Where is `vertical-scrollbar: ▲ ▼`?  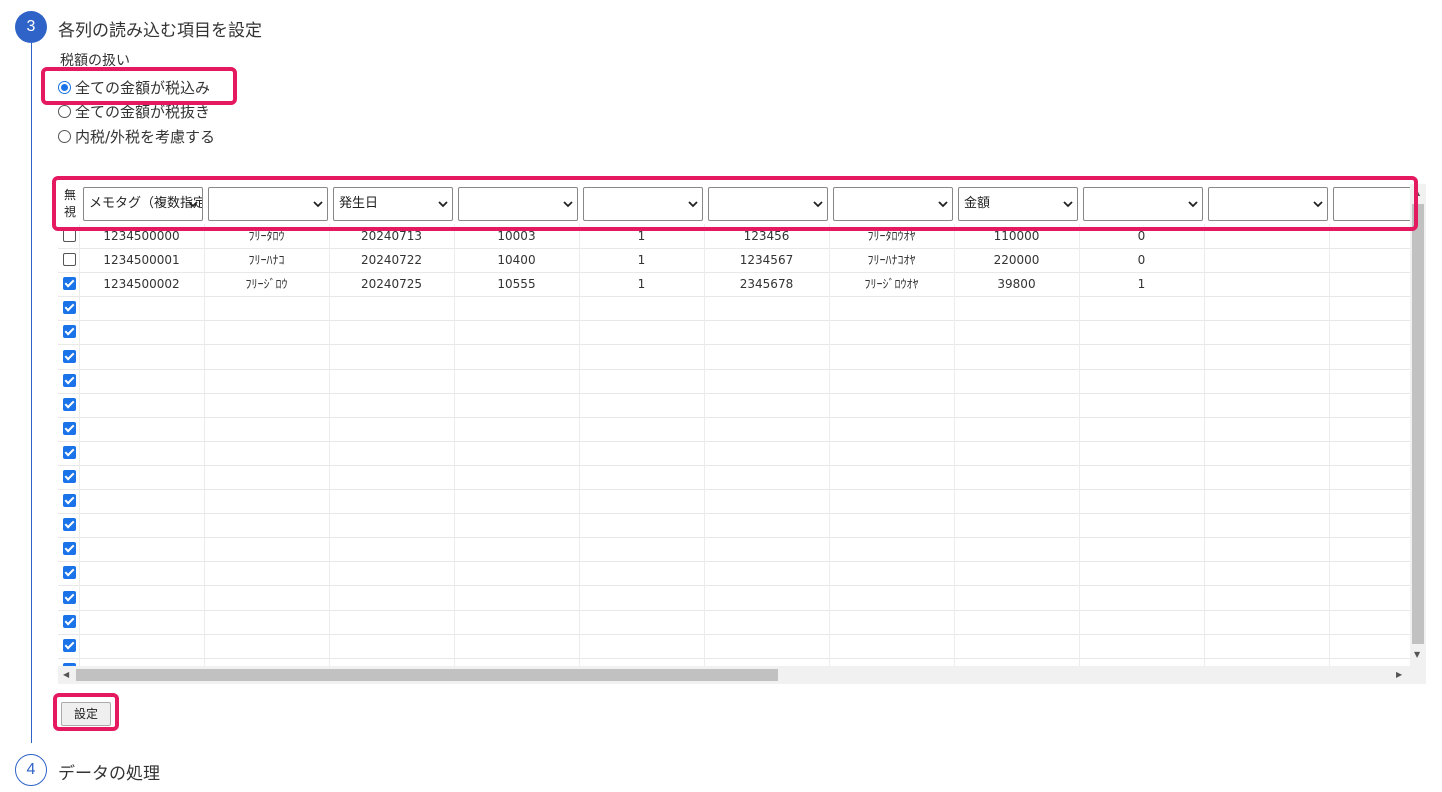 vertical-scrollbar: ▲ ▼ is located at coordinates (1418, 425).